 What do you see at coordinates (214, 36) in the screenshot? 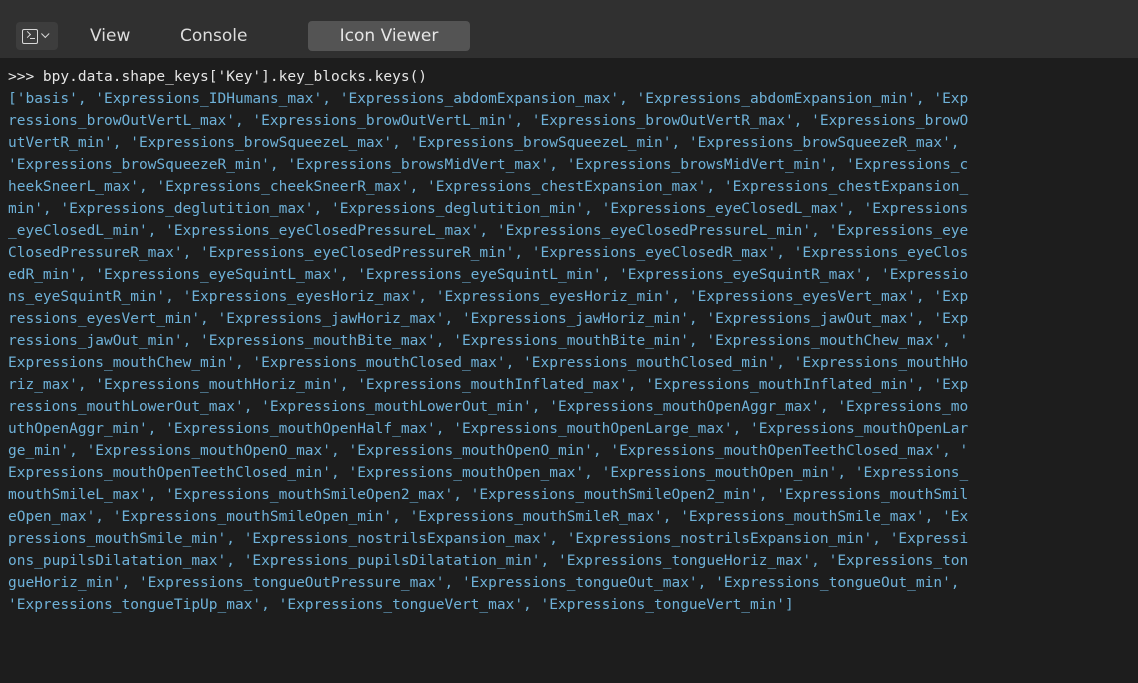
I see `menu-console: Console` at bounding box center [214, 36].